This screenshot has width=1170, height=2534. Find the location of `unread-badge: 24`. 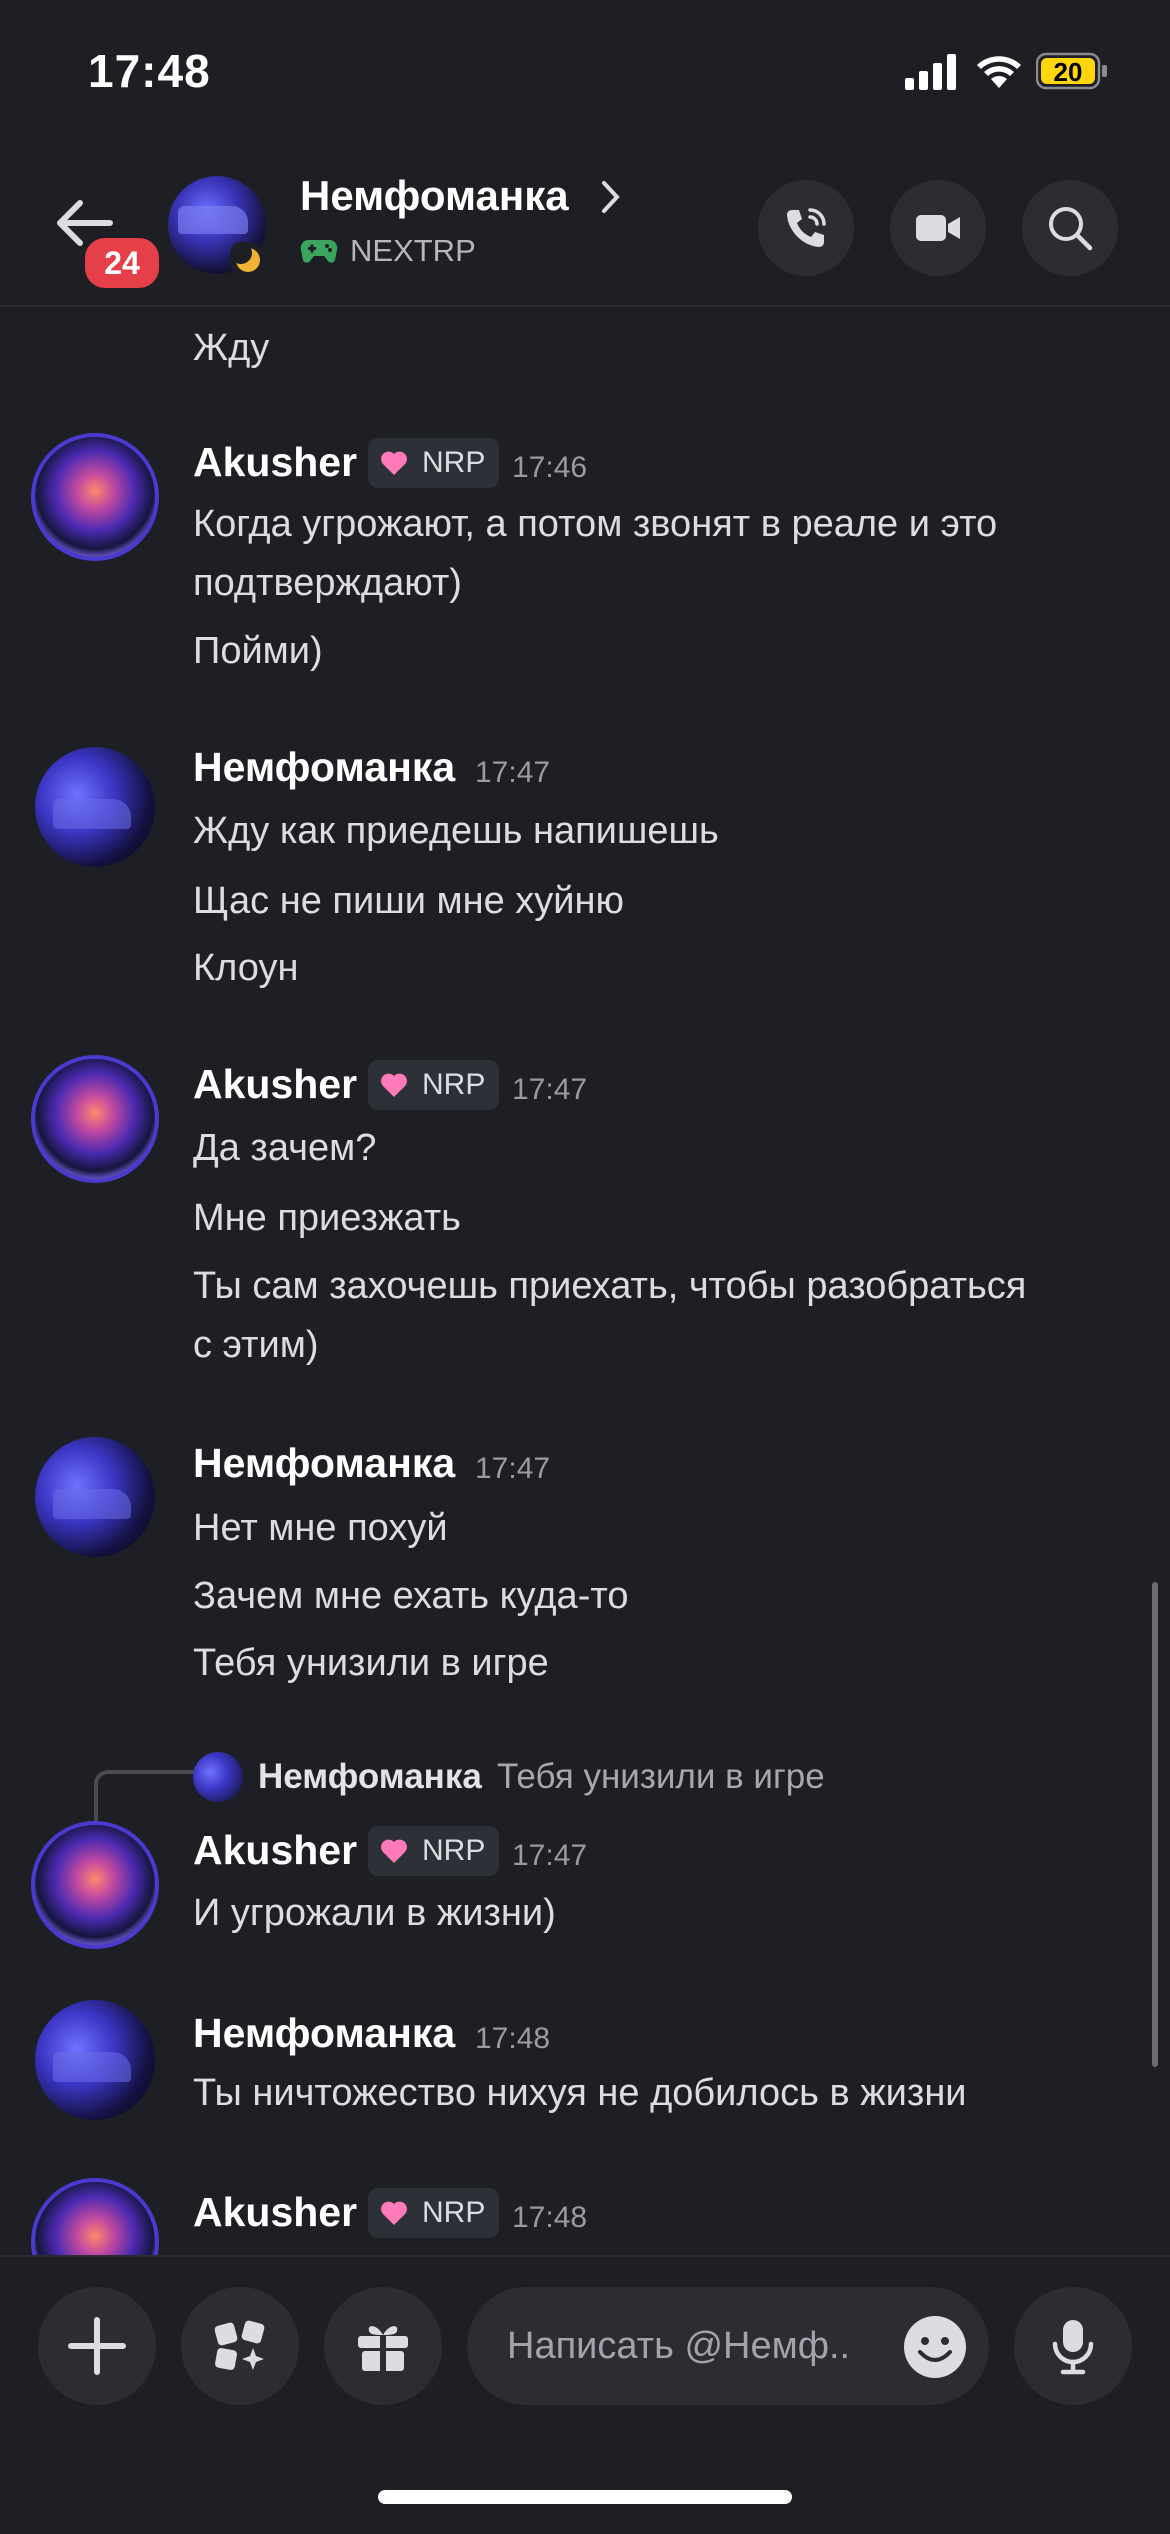

unread-badge: 24 is located at coordinates (122, 263).